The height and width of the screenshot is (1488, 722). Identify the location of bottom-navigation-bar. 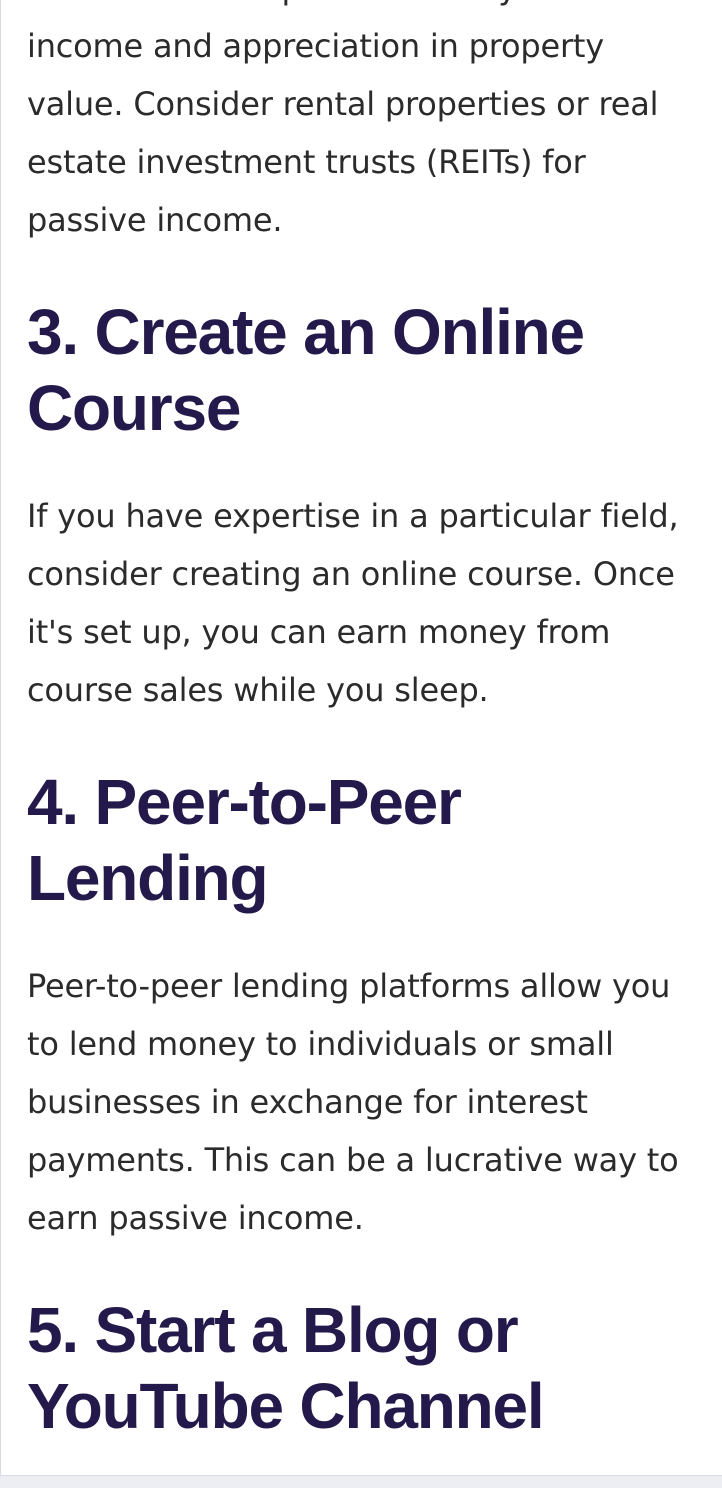
(361, 1481).